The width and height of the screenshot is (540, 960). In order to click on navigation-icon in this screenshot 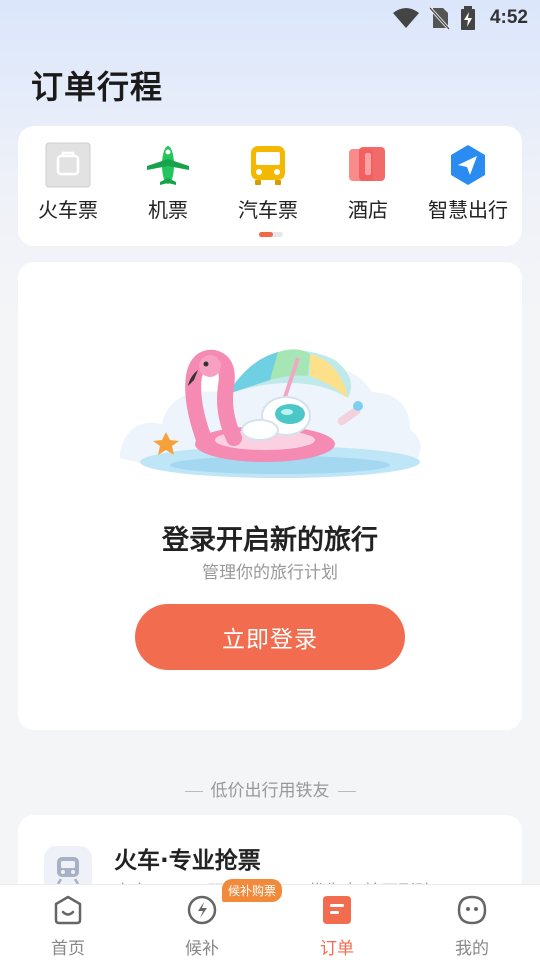, I will do `click(468, 165)`.